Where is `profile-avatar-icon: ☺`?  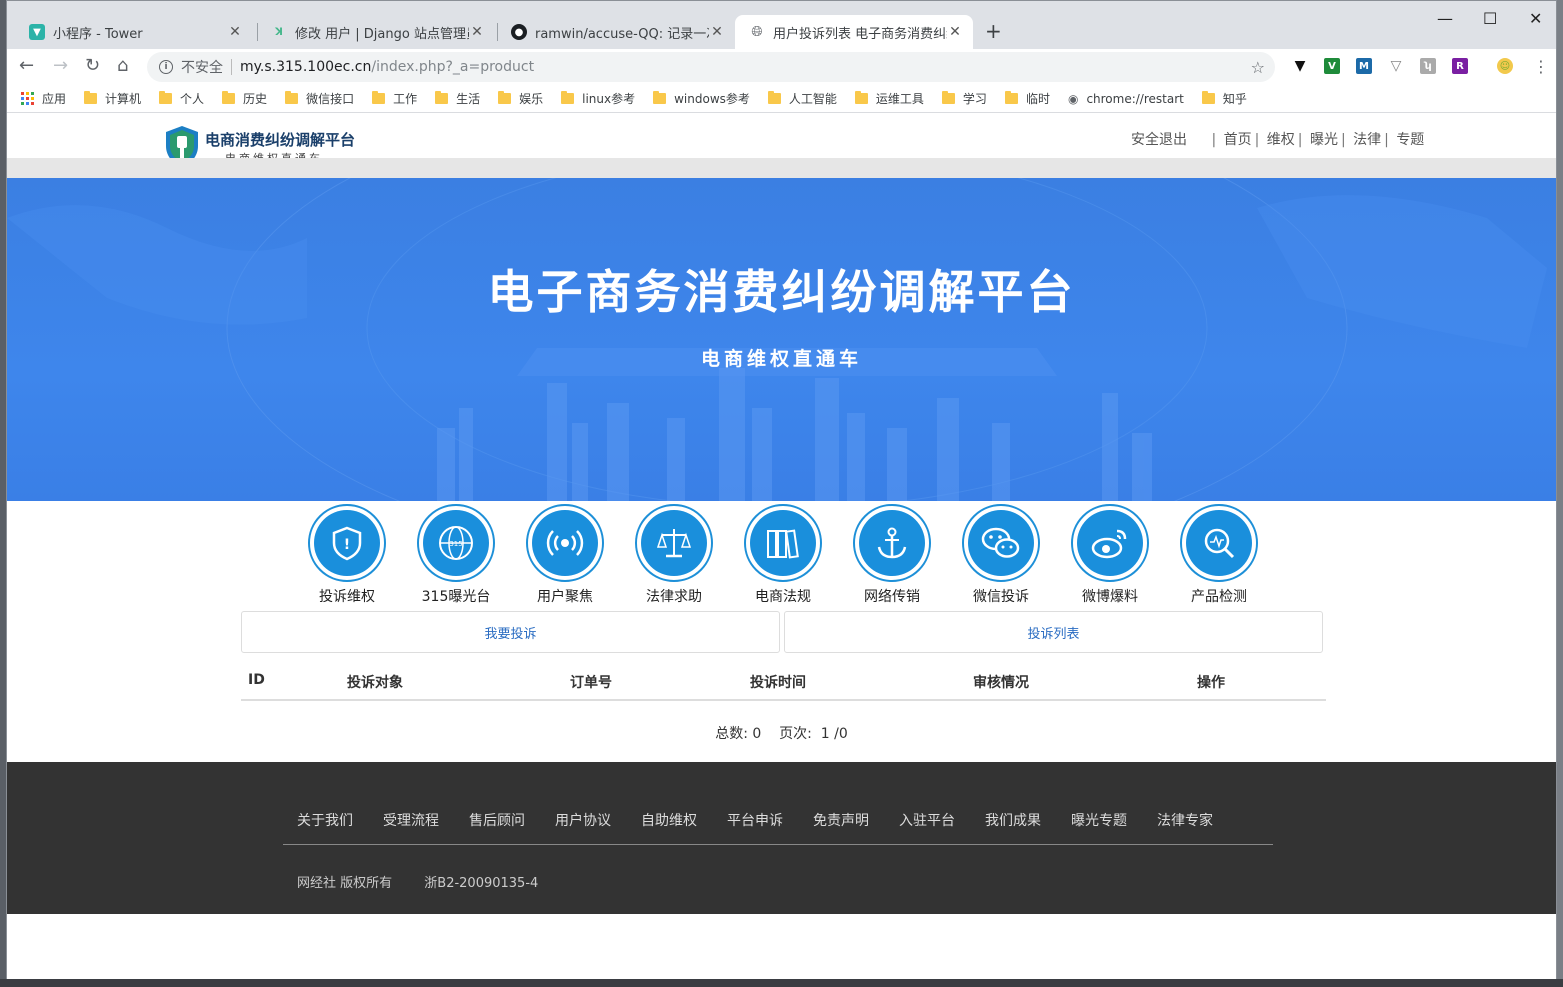 profile-avatar-icon: ☺ is located at coordinates (1505, 66).